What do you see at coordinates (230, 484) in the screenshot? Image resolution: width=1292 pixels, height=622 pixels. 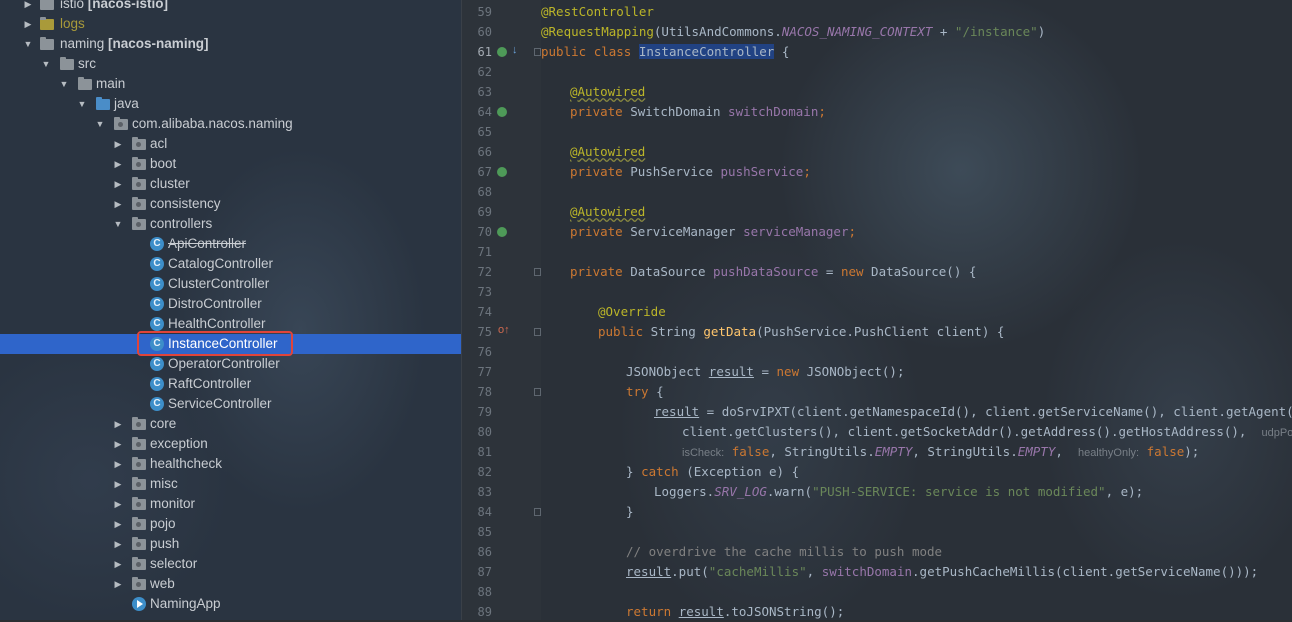 I see `tree-item-misc: ▶ misc` at bounding box center [230, 484].